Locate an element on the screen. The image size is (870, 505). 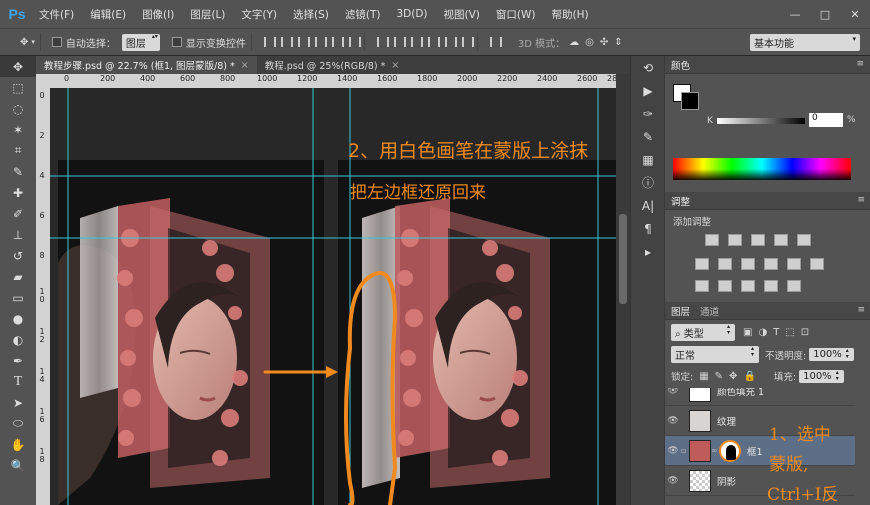
menu-window: 窗口(W) is located at coordinates (516, 14).